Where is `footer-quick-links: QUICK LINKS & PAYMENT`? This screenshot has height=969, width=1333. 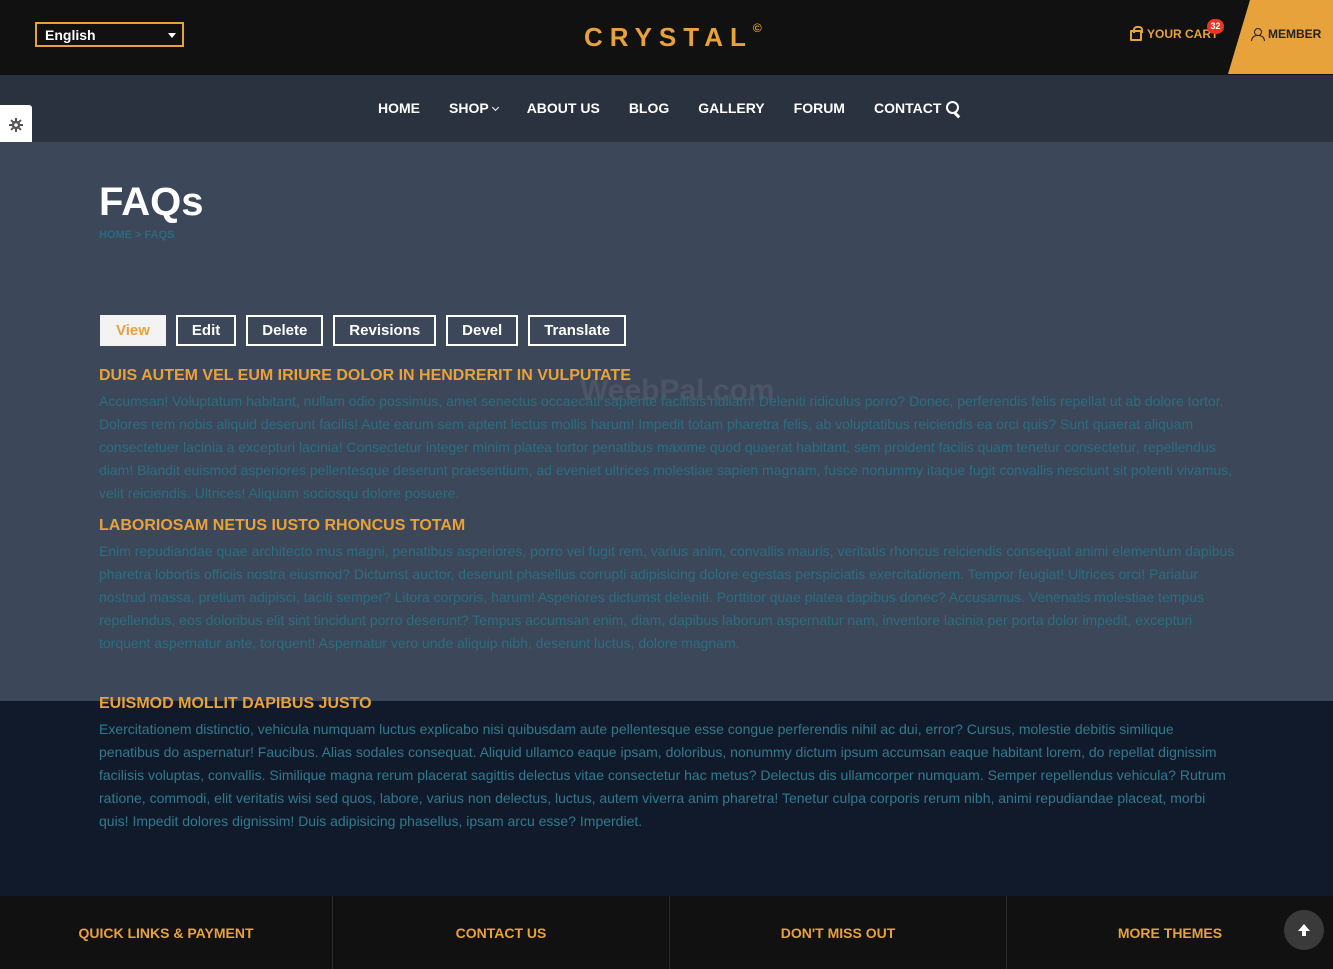 footer-quick-links: QUICK LINKS & PAYMENT is located at coordinates (166, 932).